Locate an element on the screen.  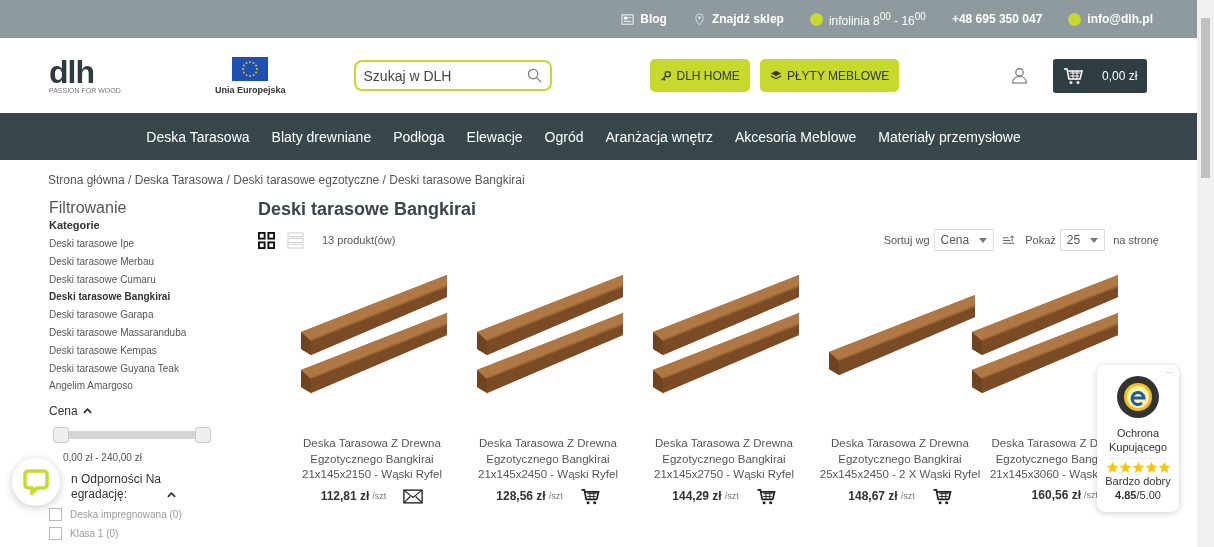
nav-link: Podłoga is located at coordinates (419, 136).